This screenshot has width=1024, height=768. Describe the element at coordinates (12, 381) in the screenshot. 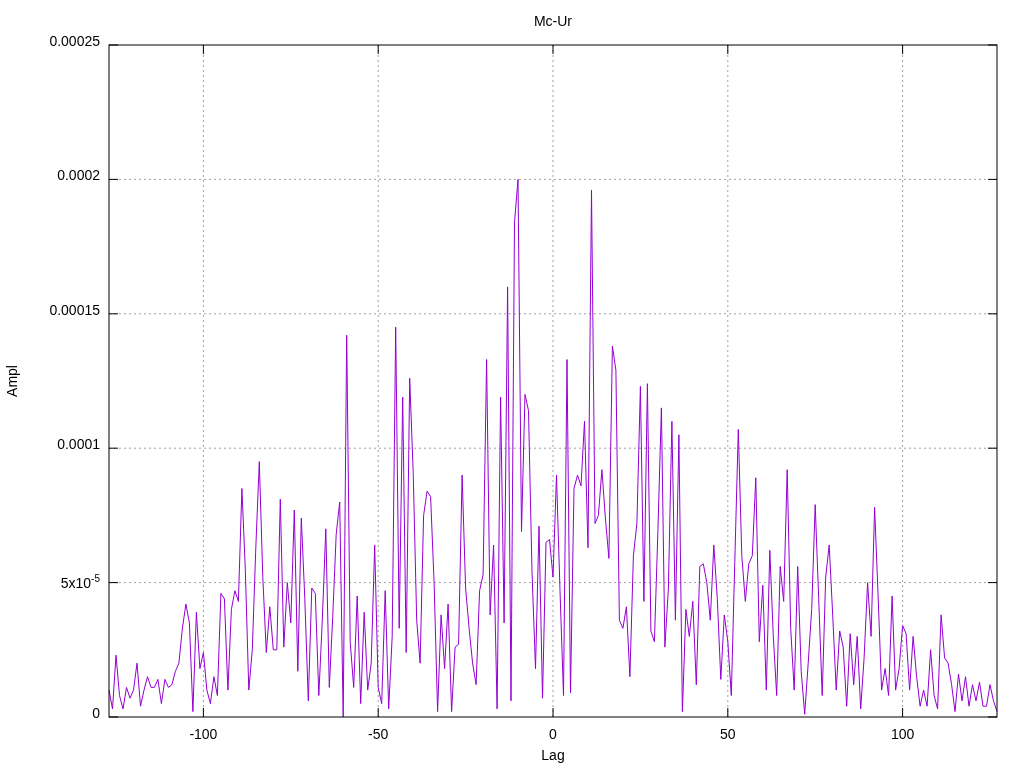

I see `axis-title: Ampl` at that location.